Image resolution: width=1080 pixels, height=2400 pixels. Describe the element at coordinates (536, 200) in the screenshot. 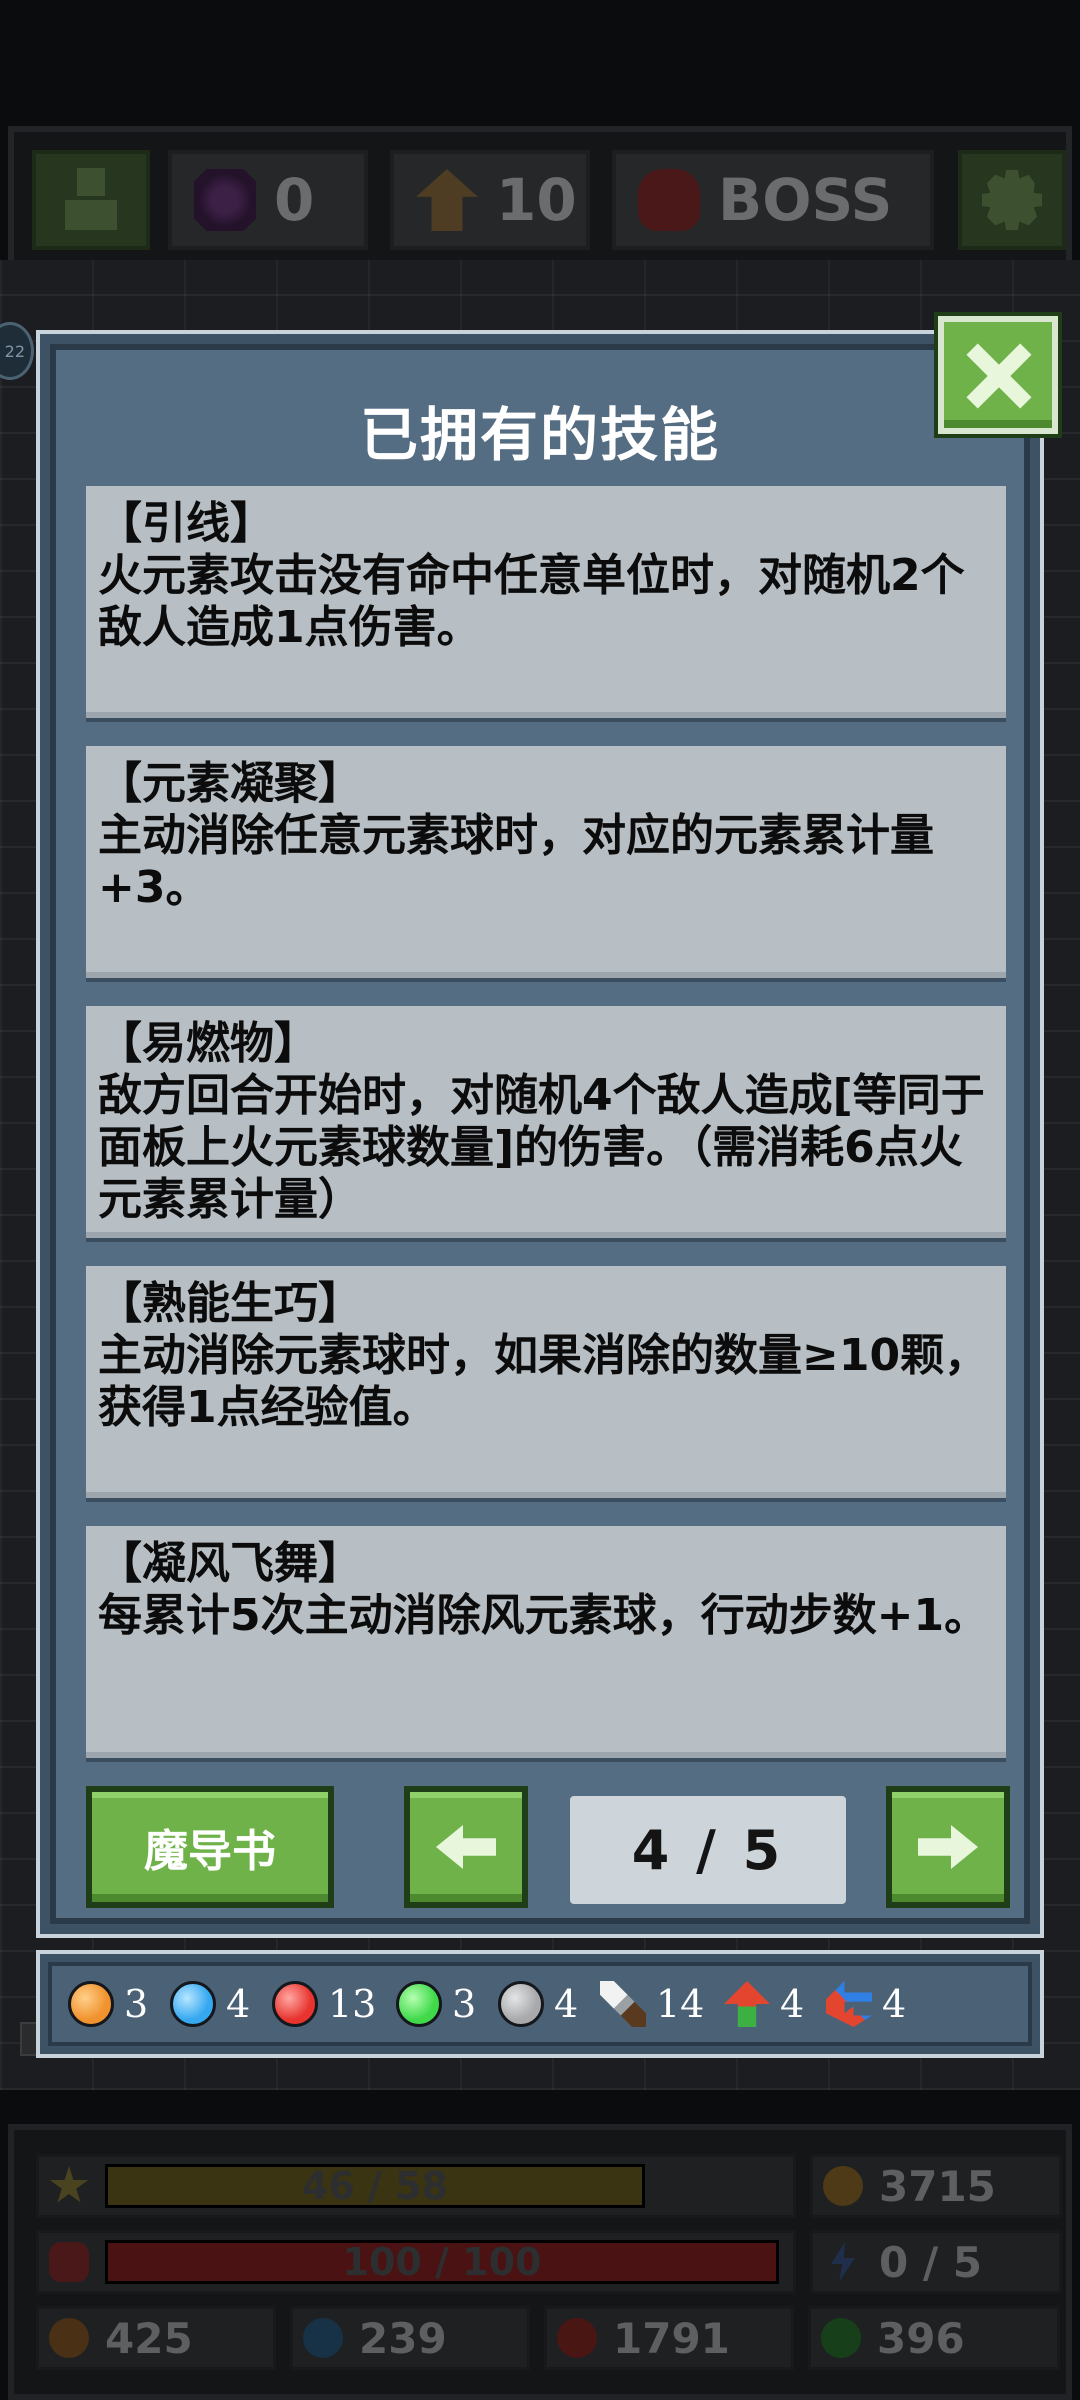

I see `level-number: 10` at that location.